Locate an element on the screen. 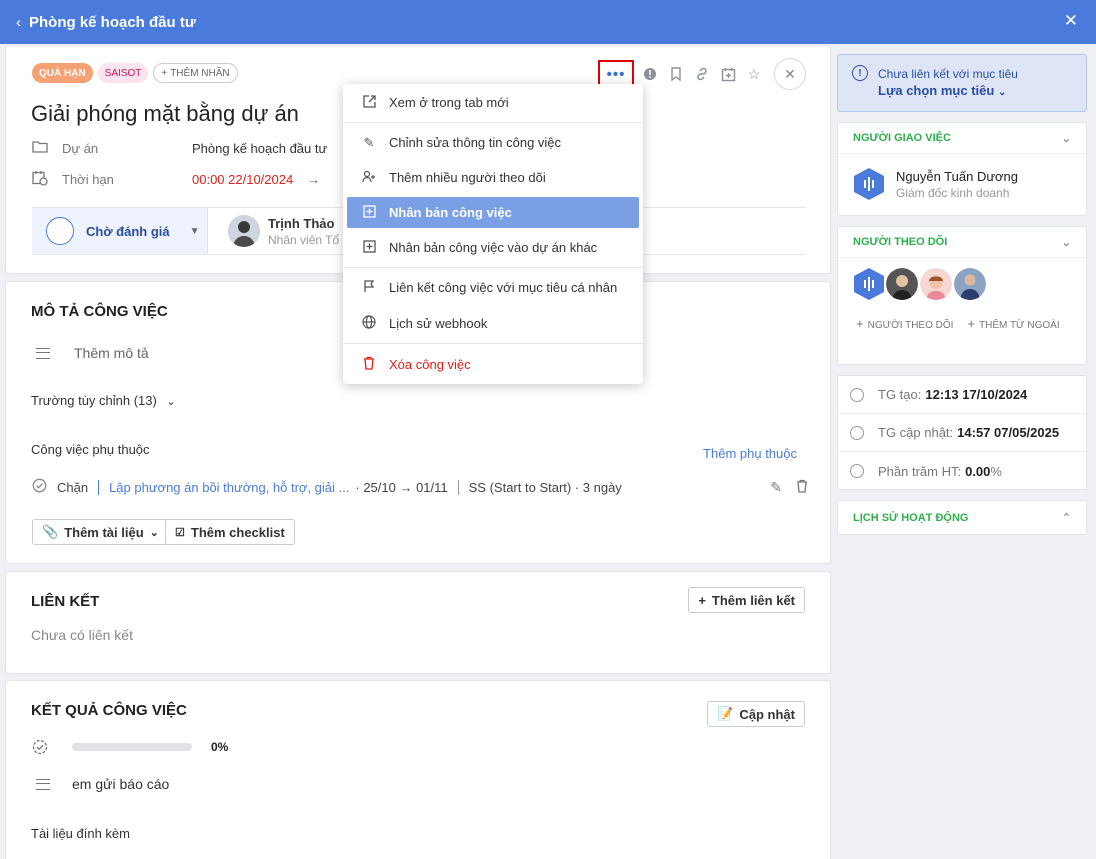 The height and width of the screenshot is (859, 1096). add-follower-label: NGƯỜI THEO DÕI is located at coordinates (910, 325).